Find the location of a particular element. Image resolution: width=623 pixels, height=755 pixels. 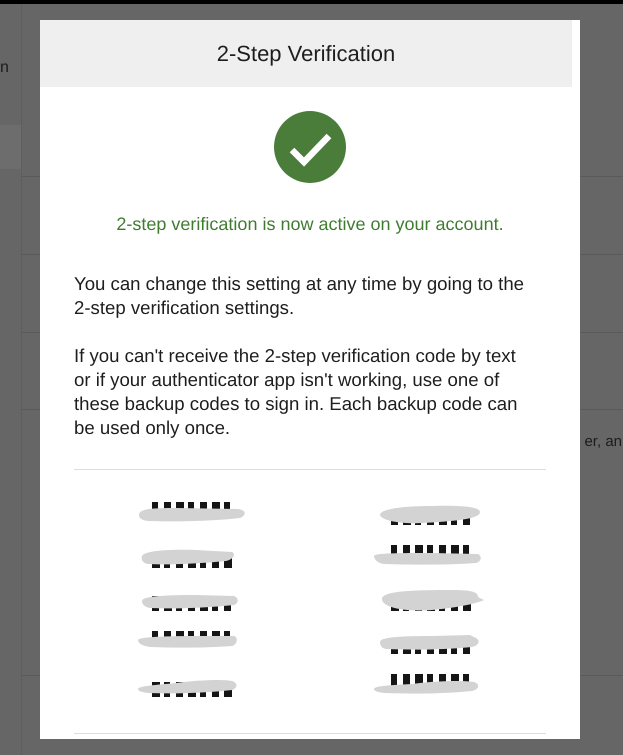

dialog-title: 2-Step Verification is located at coordinates (306, 53).